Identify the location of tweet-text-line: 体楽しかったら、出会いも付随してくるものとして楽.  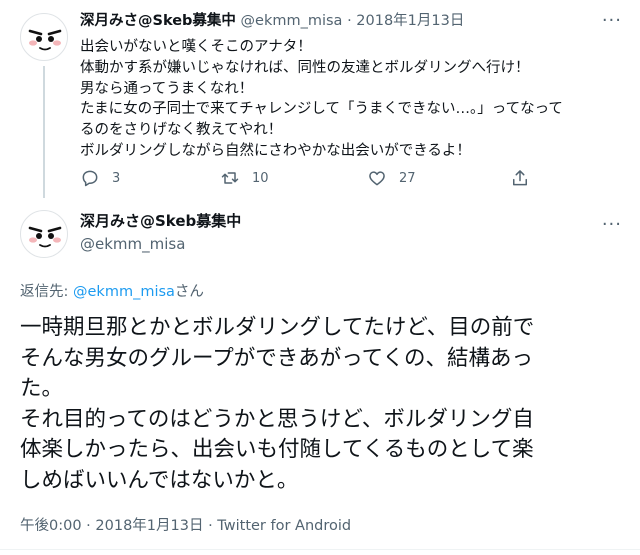
(277, 449).